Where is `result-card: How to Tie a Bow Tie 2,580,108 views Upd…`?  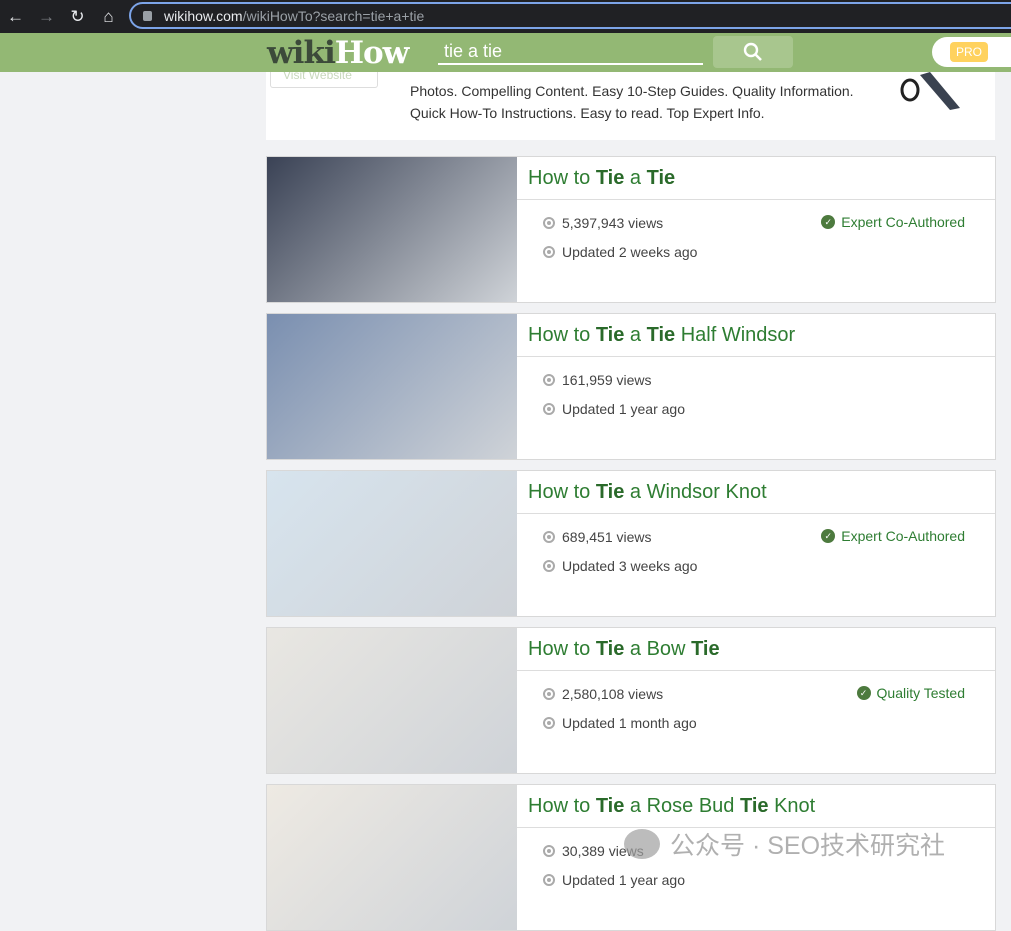 result-card: How to Tie a Bow Tie 2,580,108 views Upd… is located at coordinates (631, 700).